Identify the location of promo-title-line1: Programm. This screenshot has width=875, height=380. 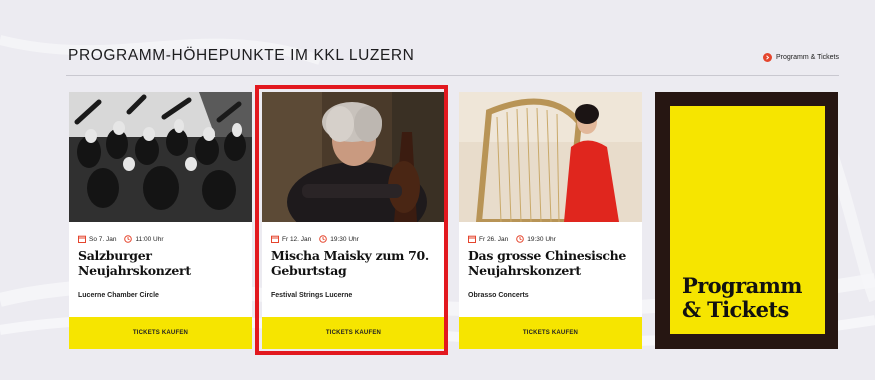
(742, 285).